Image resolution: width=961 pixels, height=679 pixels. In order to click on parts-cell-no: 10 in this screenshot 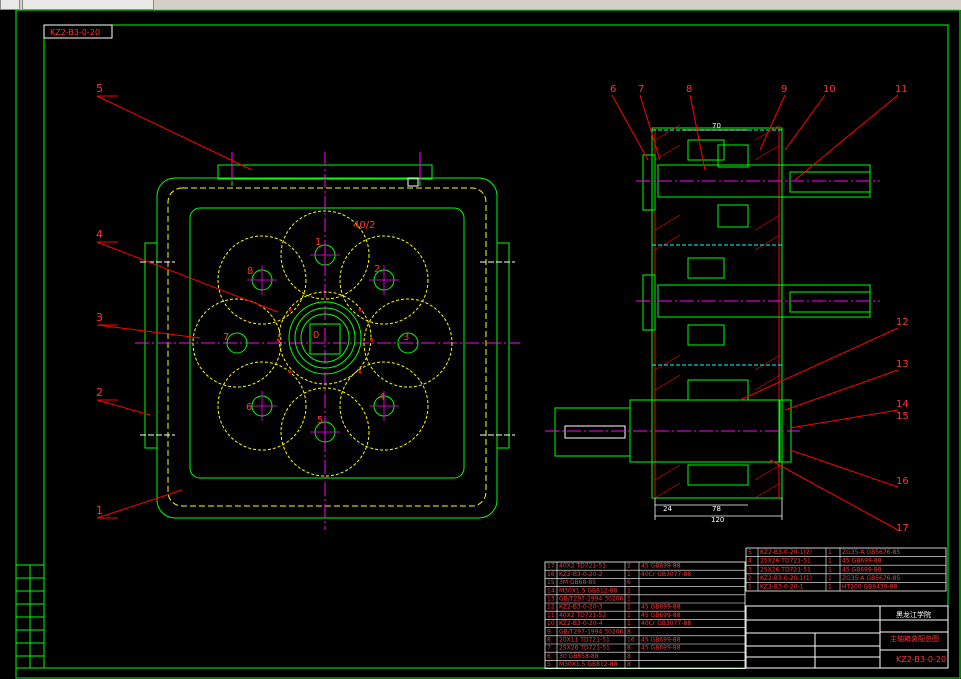, I will do `click(551, 623)`.